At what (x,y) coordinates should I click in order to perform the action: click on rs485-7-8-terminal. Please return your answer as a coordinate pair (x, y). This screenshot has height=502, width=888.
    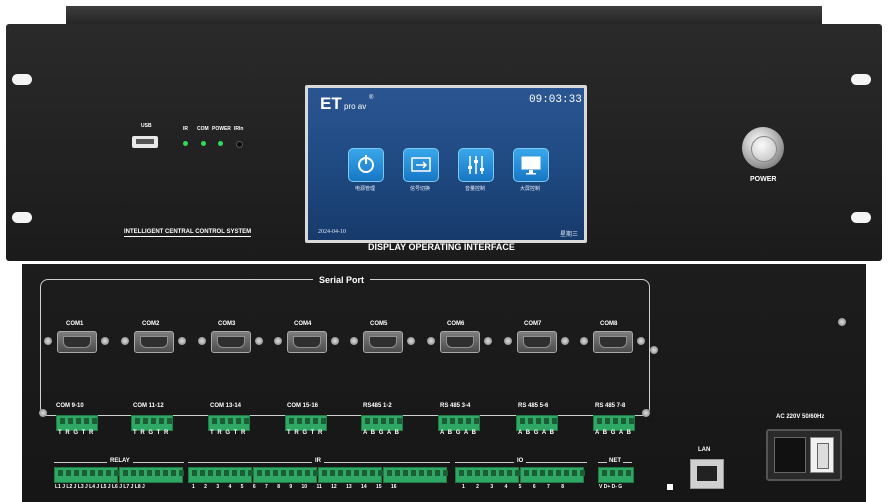
    Looking at the image, I should click on (614, 423).